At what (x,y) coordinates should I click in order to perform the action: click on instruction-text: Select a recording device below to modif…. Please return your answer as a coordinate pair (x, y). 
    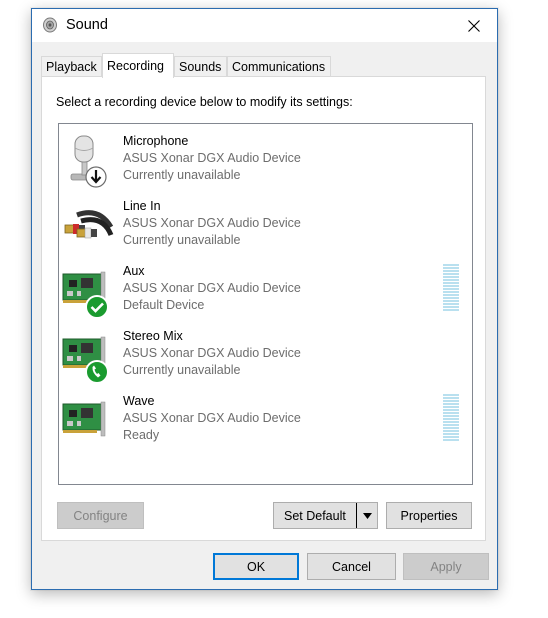
    Looking at the image, I should click on (204, 102).